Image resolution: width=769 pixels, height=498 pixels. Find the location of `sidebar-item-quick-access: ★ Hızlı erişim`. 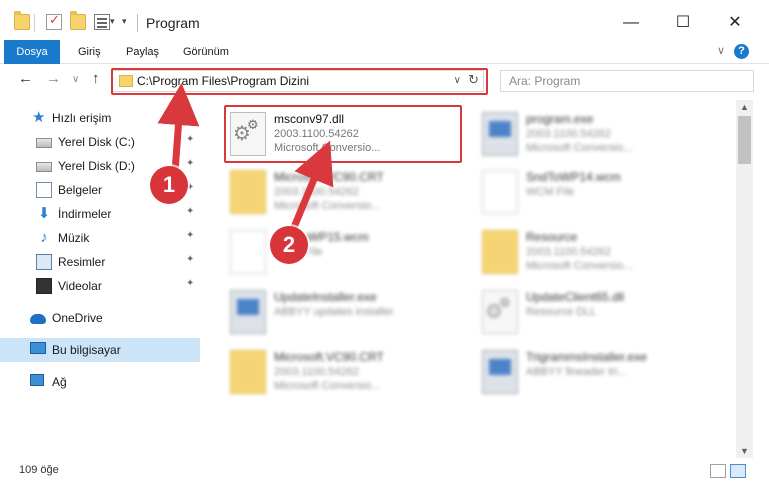

sidebar-item-quick-access: ★ Hızlı erişim is located at coordinates (100, 118).